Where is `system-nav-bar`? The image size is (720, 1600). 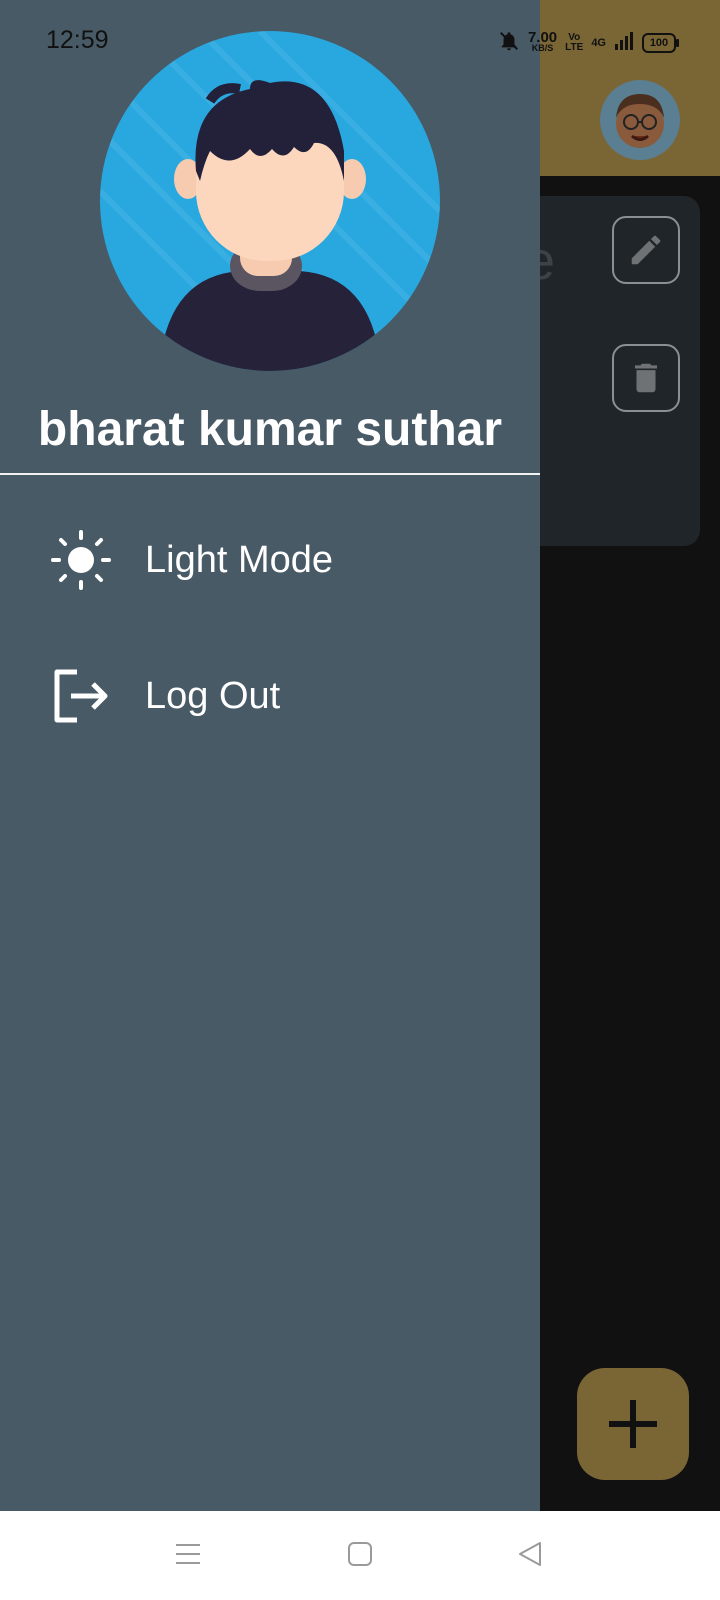
system-nav-bar is located at coordinates (360, 1555).